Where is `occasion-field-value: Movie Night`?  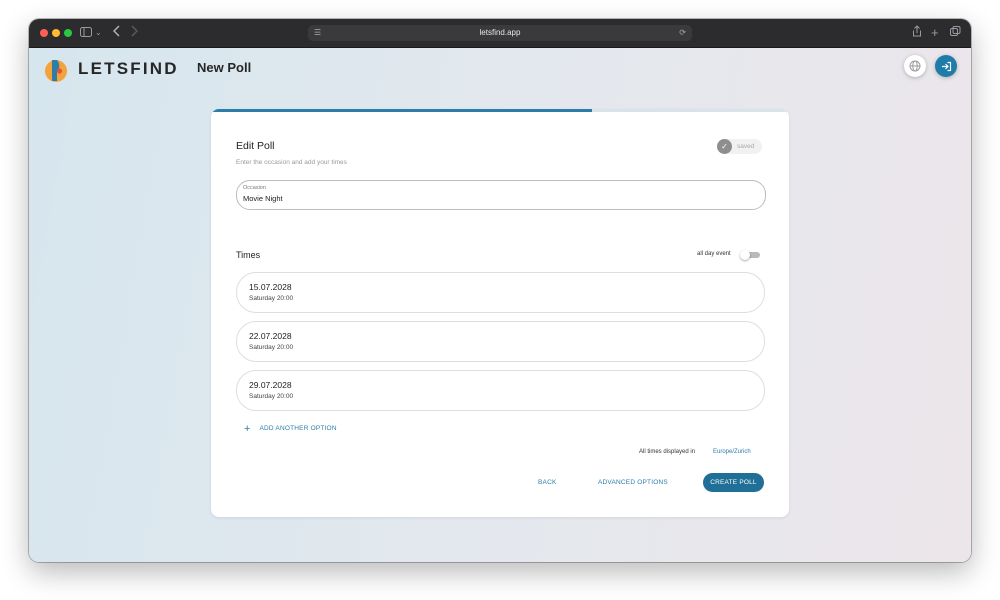 occasion-field-value: Movie Night is located at coordinates (263, 199).